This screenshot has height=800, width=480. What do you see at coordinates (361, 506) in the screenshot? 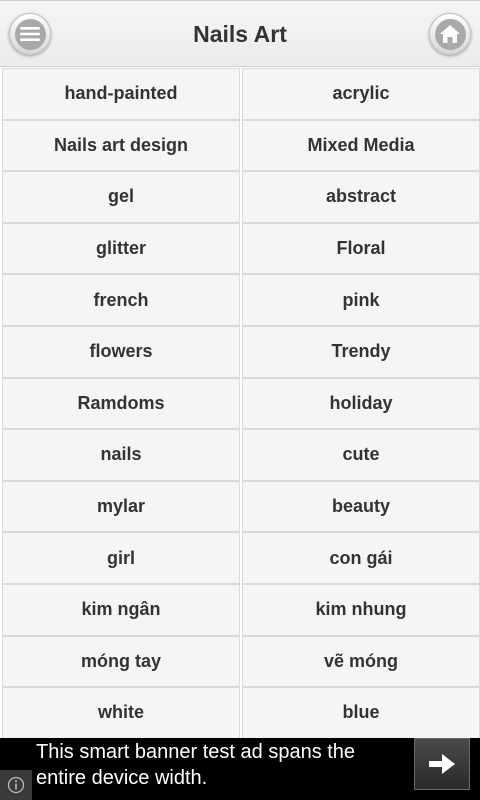
I see `category-item: beauty` at bounding box center [361, 506].